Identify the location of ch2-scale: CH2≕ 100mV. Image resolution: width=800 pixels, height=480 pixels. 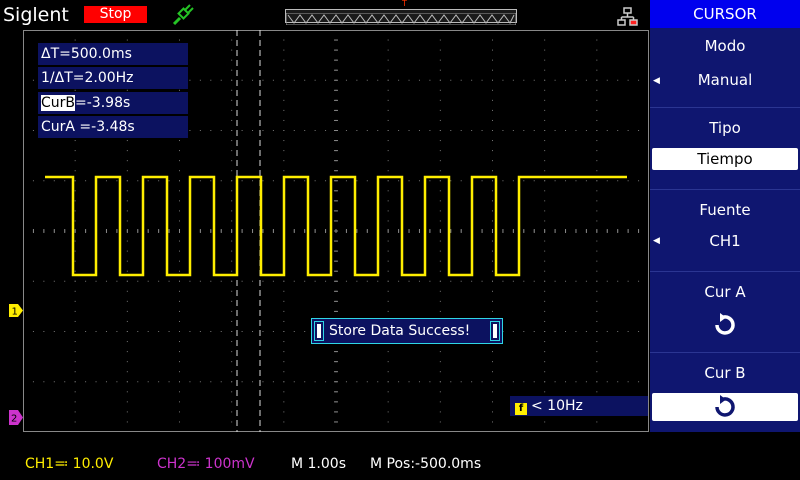
(206, 464).